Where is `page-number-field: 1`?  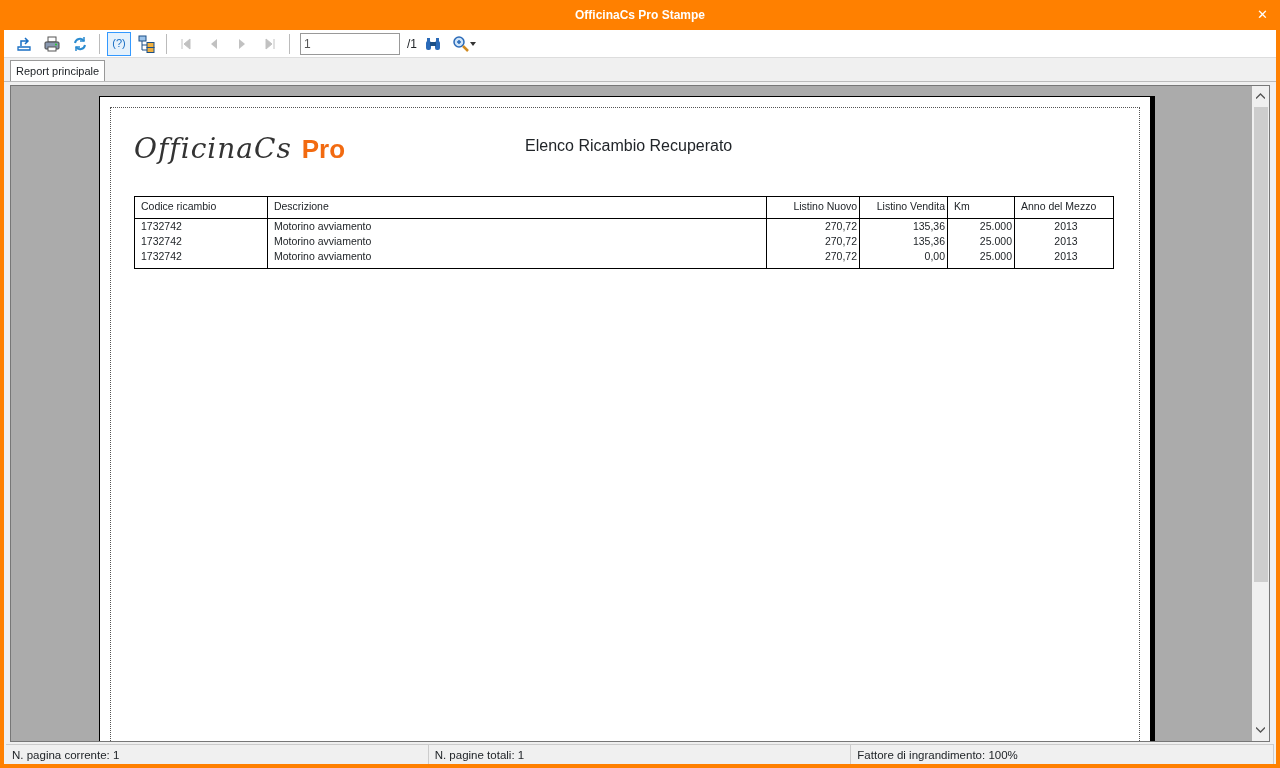 page-number-field: 1 is located at coordinates (350, 43).